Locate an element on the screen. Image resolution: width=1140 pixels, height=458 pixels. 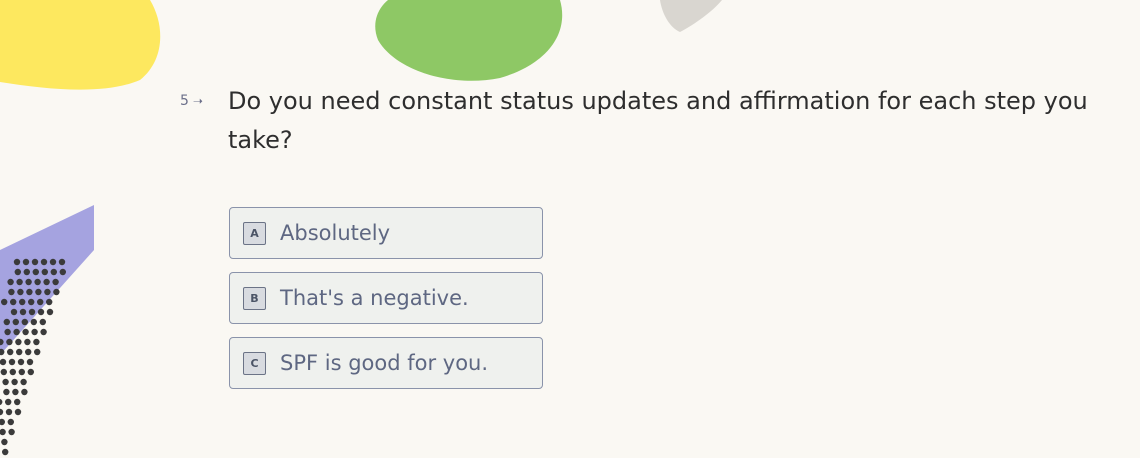
choice-b: B That's a negative. is located at coordinates (386, 298).